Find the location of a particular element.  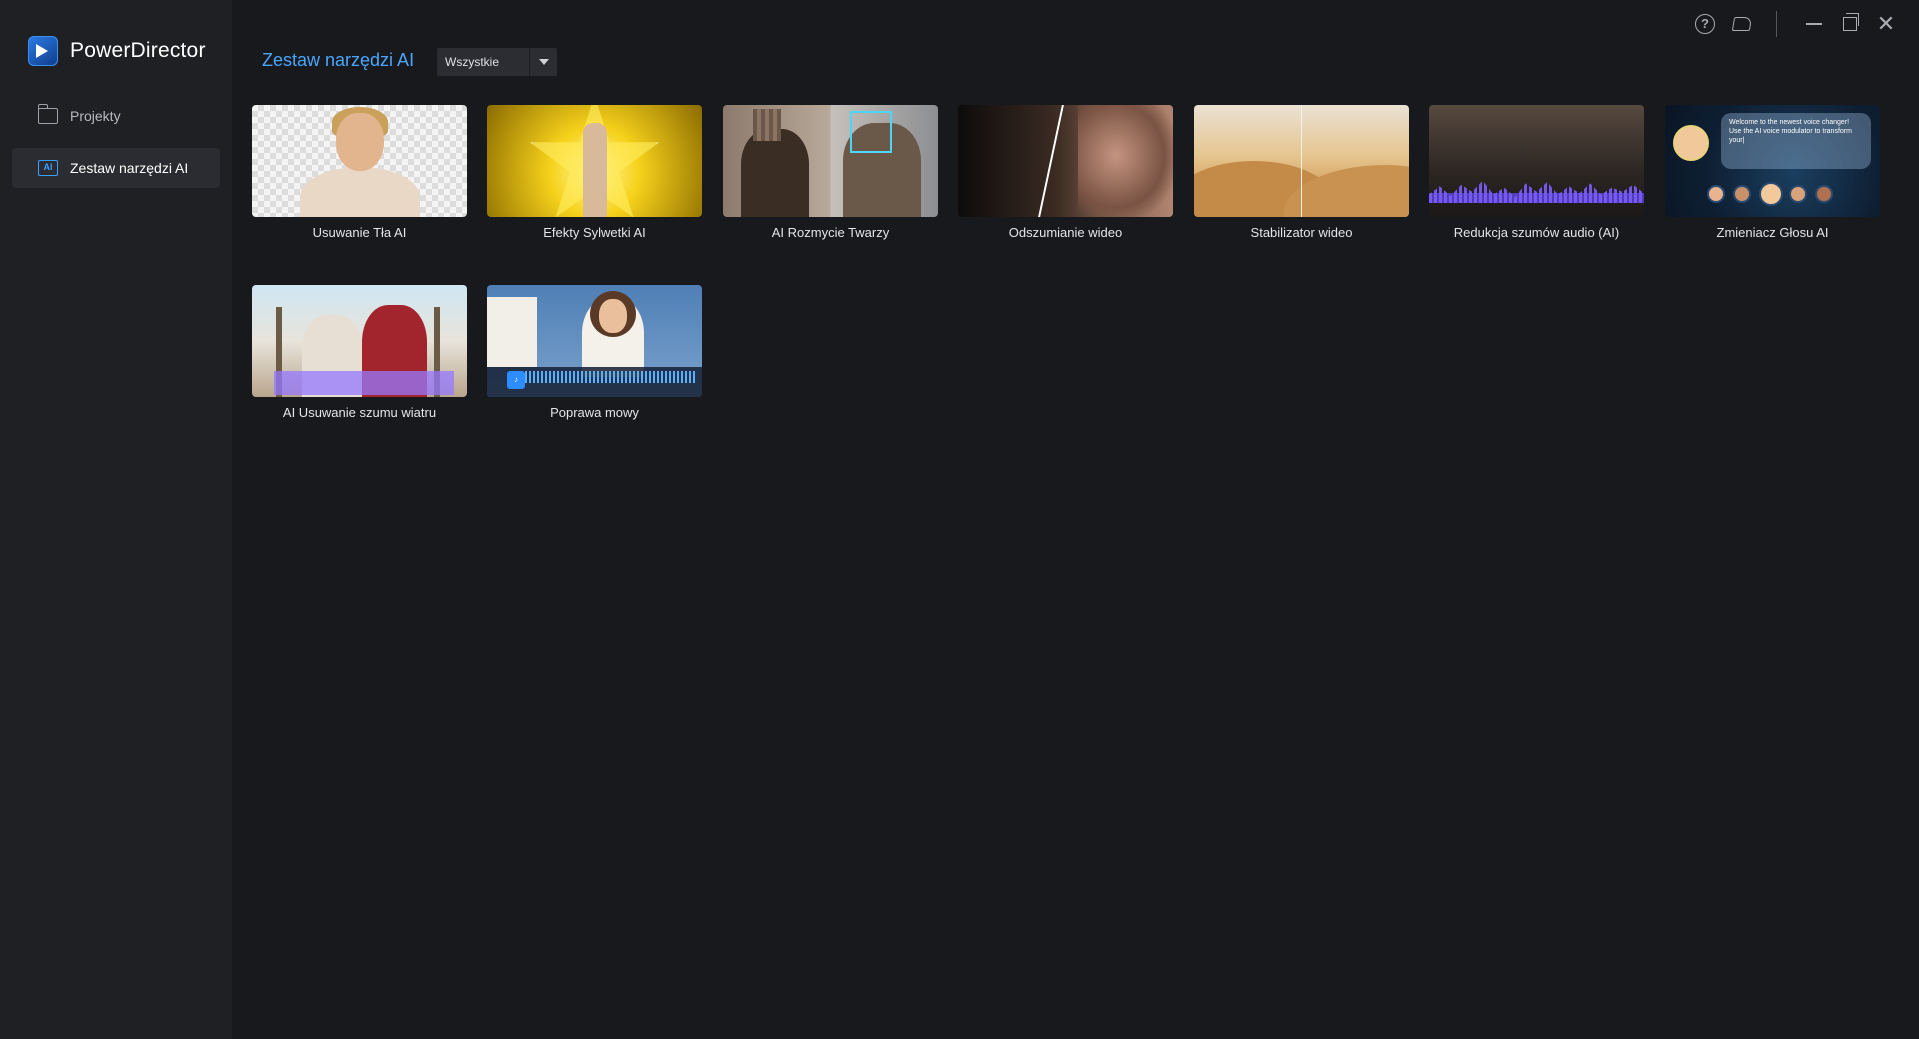

folder-icon is located at coordinates (47, 114).